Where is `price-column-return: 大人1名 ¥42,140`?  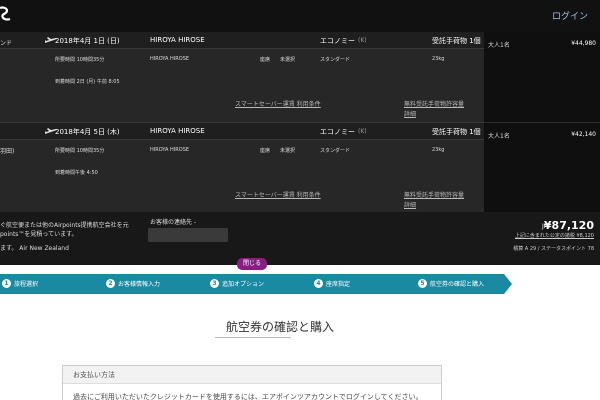
price-column-return: 大人1名 ¥42,140 is located at coordinates (542, 167).